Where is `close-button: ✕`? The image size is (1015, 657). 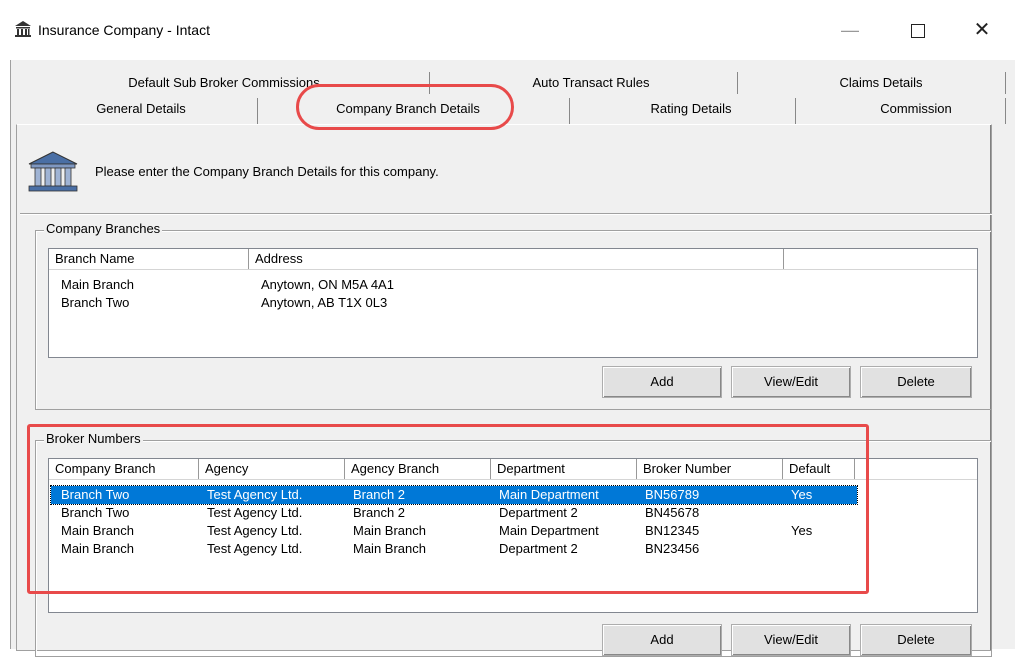
close-button: ✕ is located at coordinates (982, 30).